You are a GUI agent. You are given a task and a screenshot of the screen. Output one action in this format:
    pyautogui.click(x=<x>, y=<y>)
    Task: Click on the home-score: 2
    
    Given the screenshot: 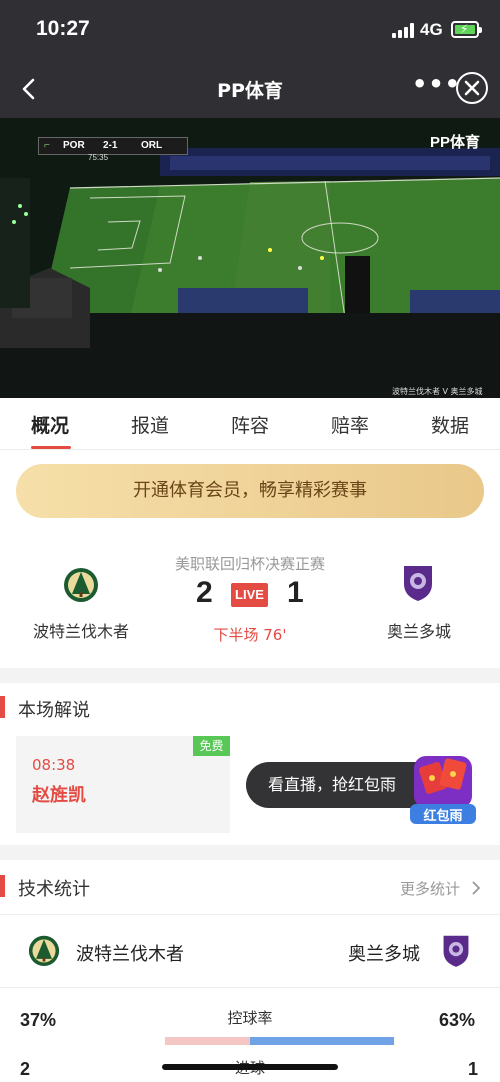 What is the action you would take?
    pyautogui.click(x=204, y=592)
    